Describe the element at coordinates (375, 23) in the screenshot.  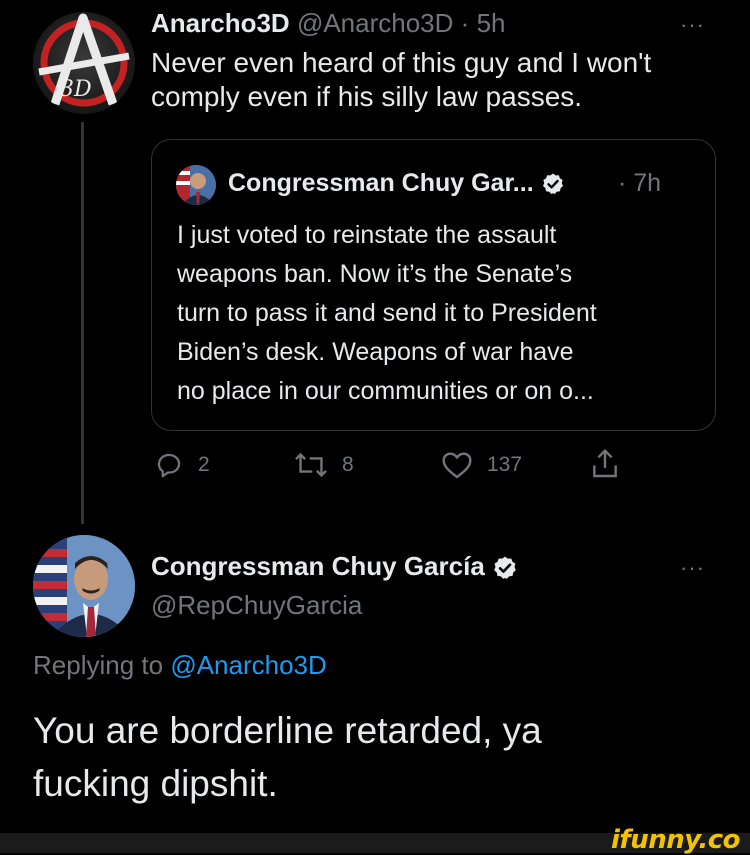
I see `main-tweet-handle: @Anarcho3D` at that location.